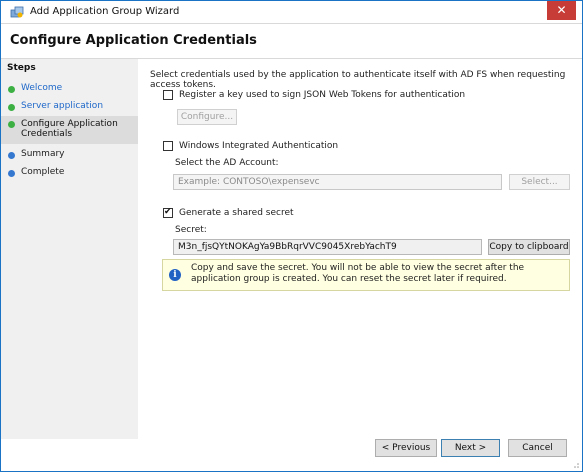 The width and height of the screenshot is (583, 472). What do you see at coordinates (11, 124) in the screenshot?
I see `step-current-icon` at bounding box center [11, 124].